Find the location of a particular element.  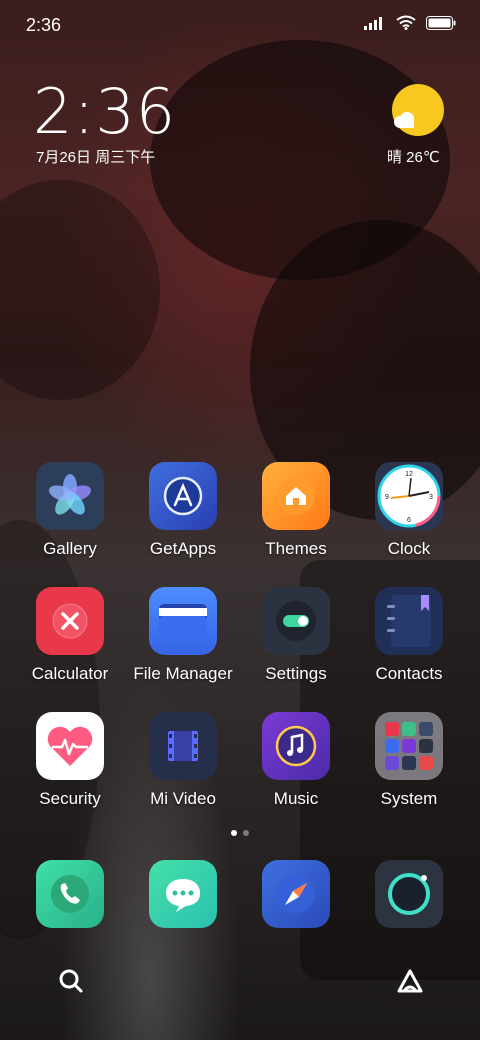

widget-weather: 晴 26℃ is located at coordinates (413, 157).